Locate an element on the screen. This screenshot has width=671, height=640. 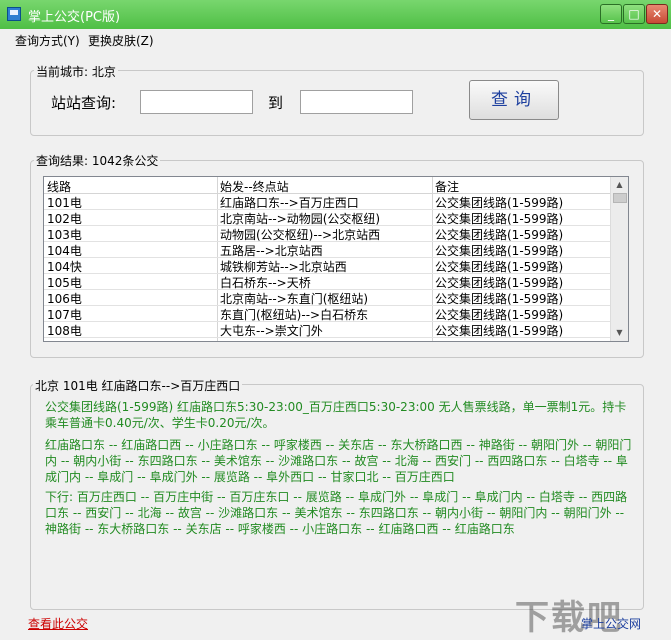
table-row: 104快 城铁柳芳站-->北京站西 公交集团线路(1-599路) is located at coordinates (328, 265).